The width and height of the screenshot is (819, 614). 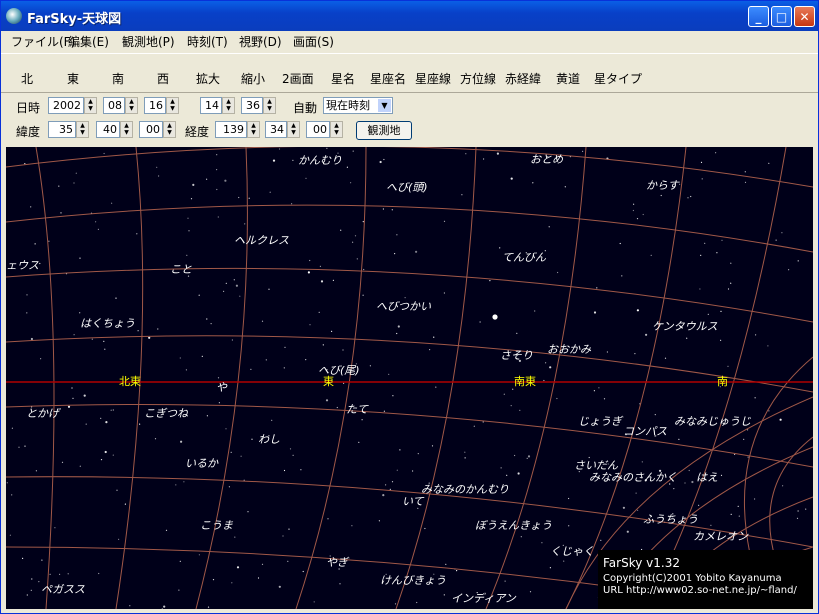 What do you see at coordinates (172, 105) in the screenshot?
I see `day-spinner: ▲ ▼` at bounding box center [172, 105].